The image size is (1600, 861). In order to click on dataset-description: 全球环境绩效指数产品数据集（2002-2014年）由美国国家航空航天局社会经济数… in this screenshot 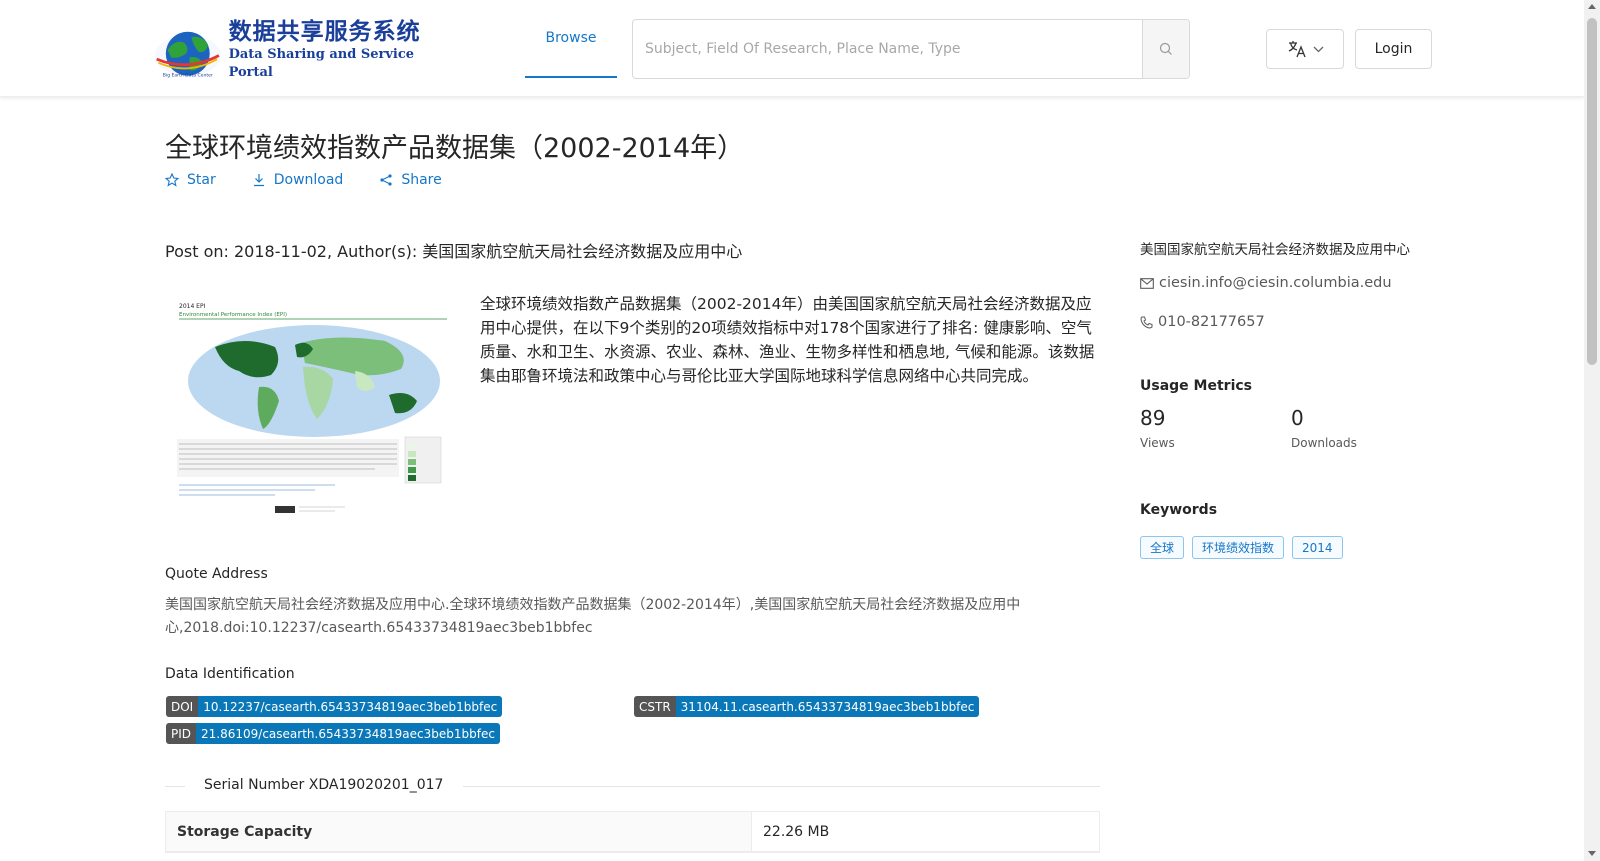, I will do `click(787, 340)`.